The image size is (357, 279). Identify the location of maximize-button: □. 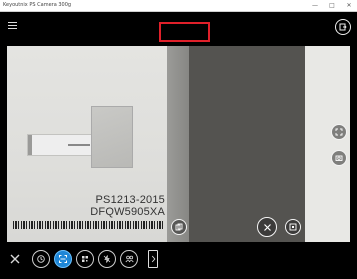
(332, 5).